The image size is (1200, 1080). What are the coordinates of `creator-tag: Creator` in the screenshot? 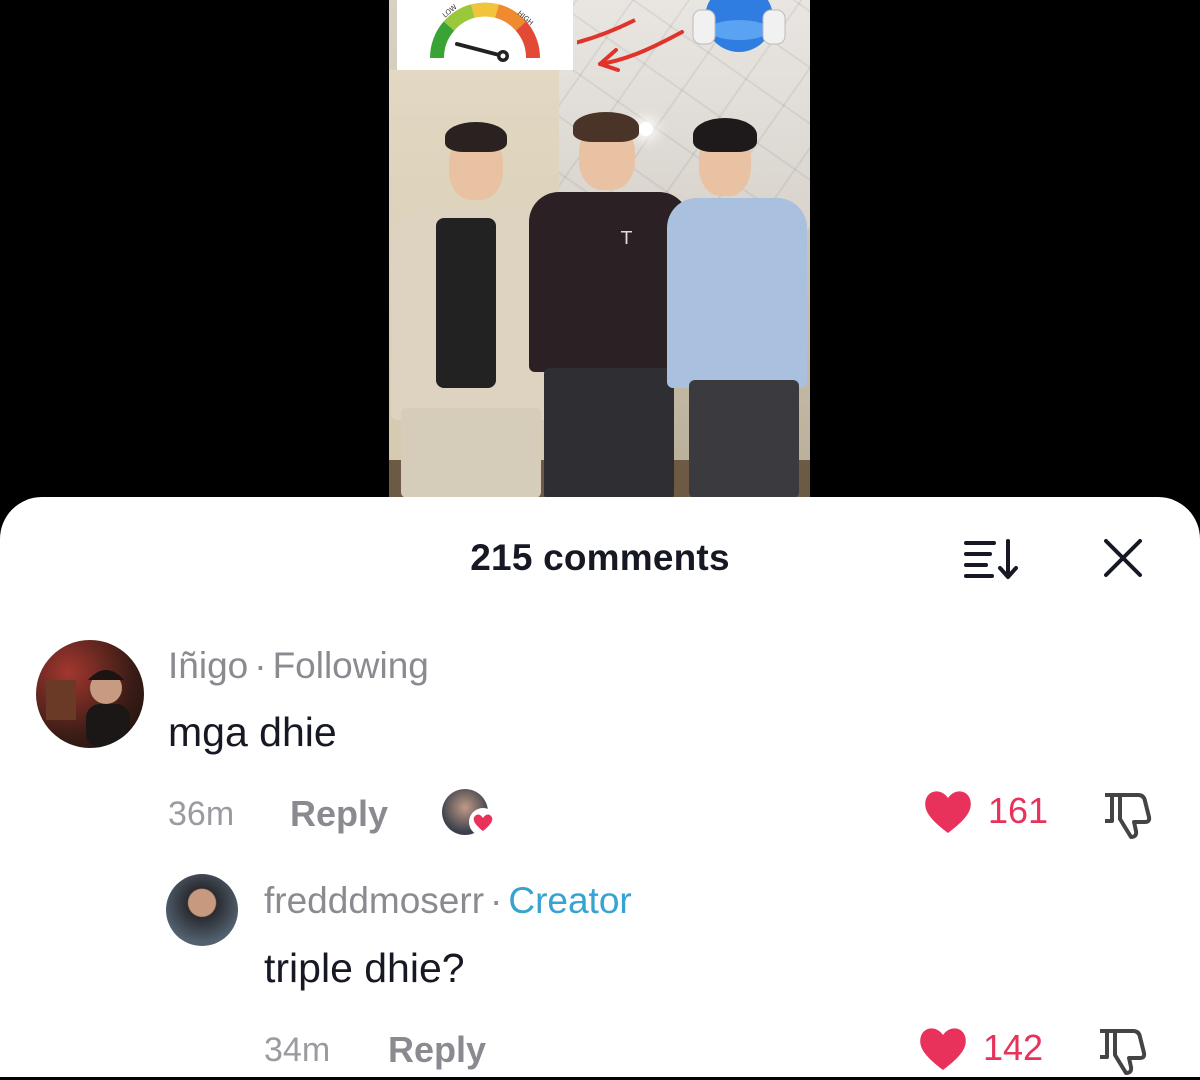 It's located at (570, 900).